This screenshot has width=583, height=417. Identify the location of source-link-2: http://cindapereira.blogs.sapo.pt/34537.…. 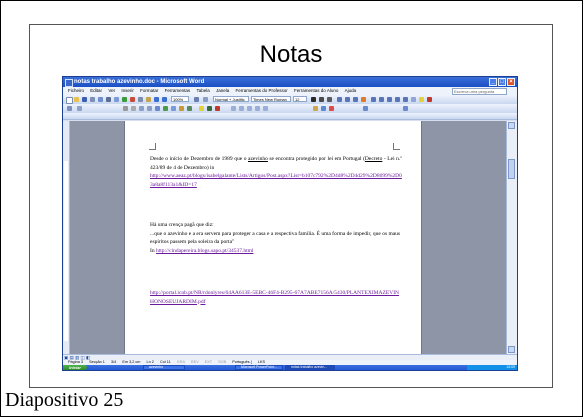
(204, 251).